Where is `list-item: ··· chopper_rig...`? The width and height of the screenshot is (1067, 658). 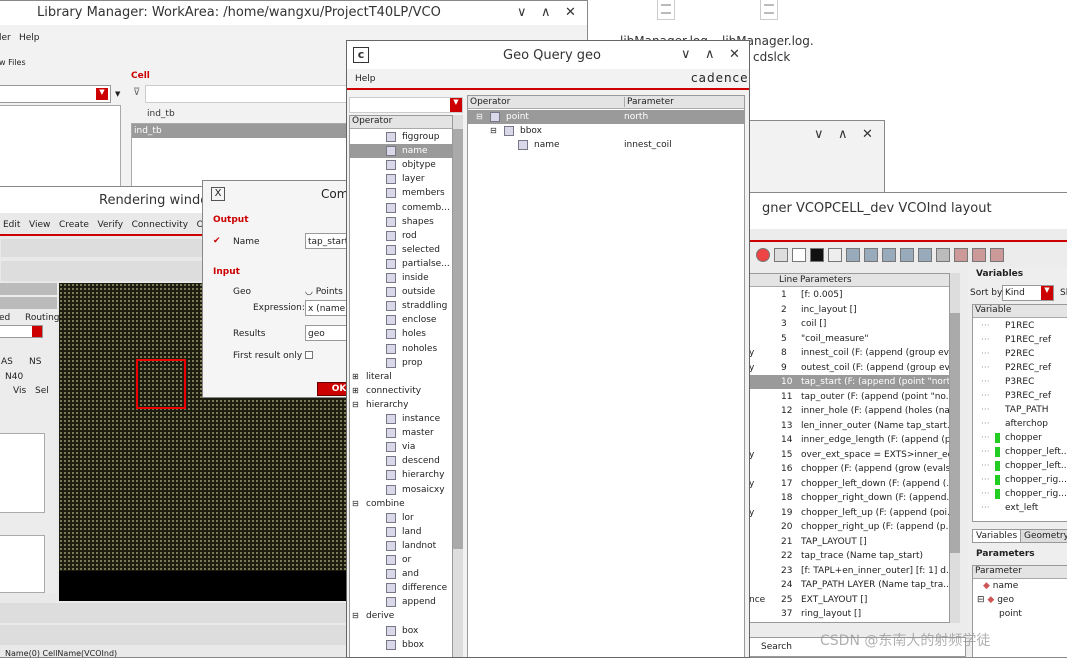
list-item: ··· chopper_rig... is located at coordinates (1020, 480).